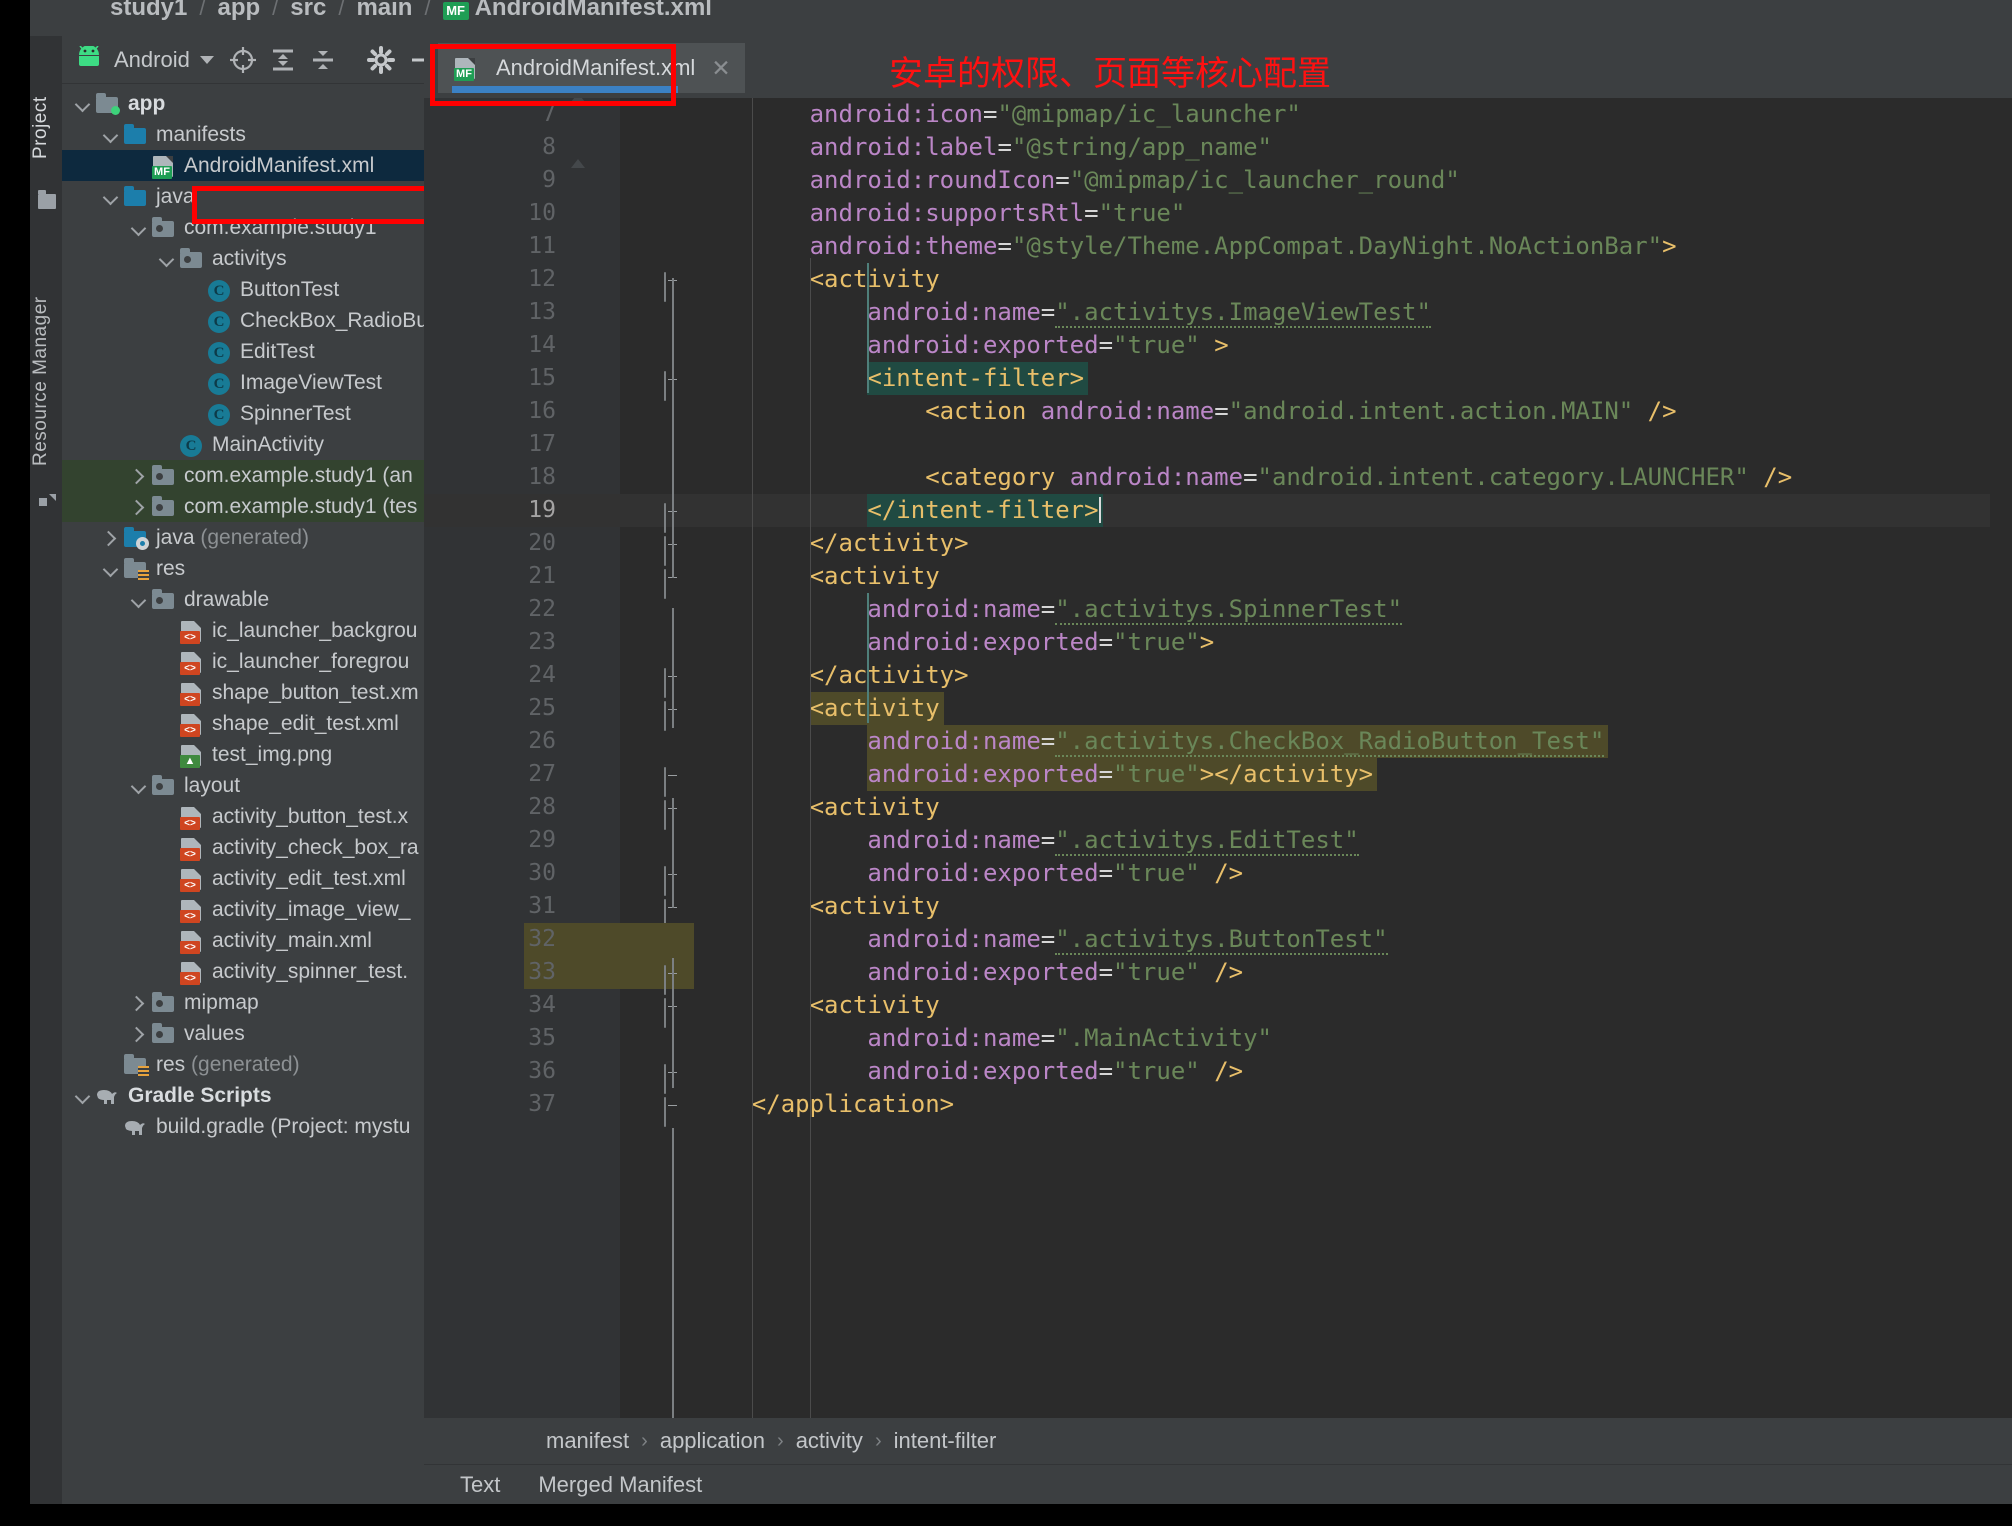 The width and height of the screenshot is (2012, 1526). Describe the element at coordinates (243, 971) in the screenshot. I see `tree-item: <> activity_spinner_test.` at that location.